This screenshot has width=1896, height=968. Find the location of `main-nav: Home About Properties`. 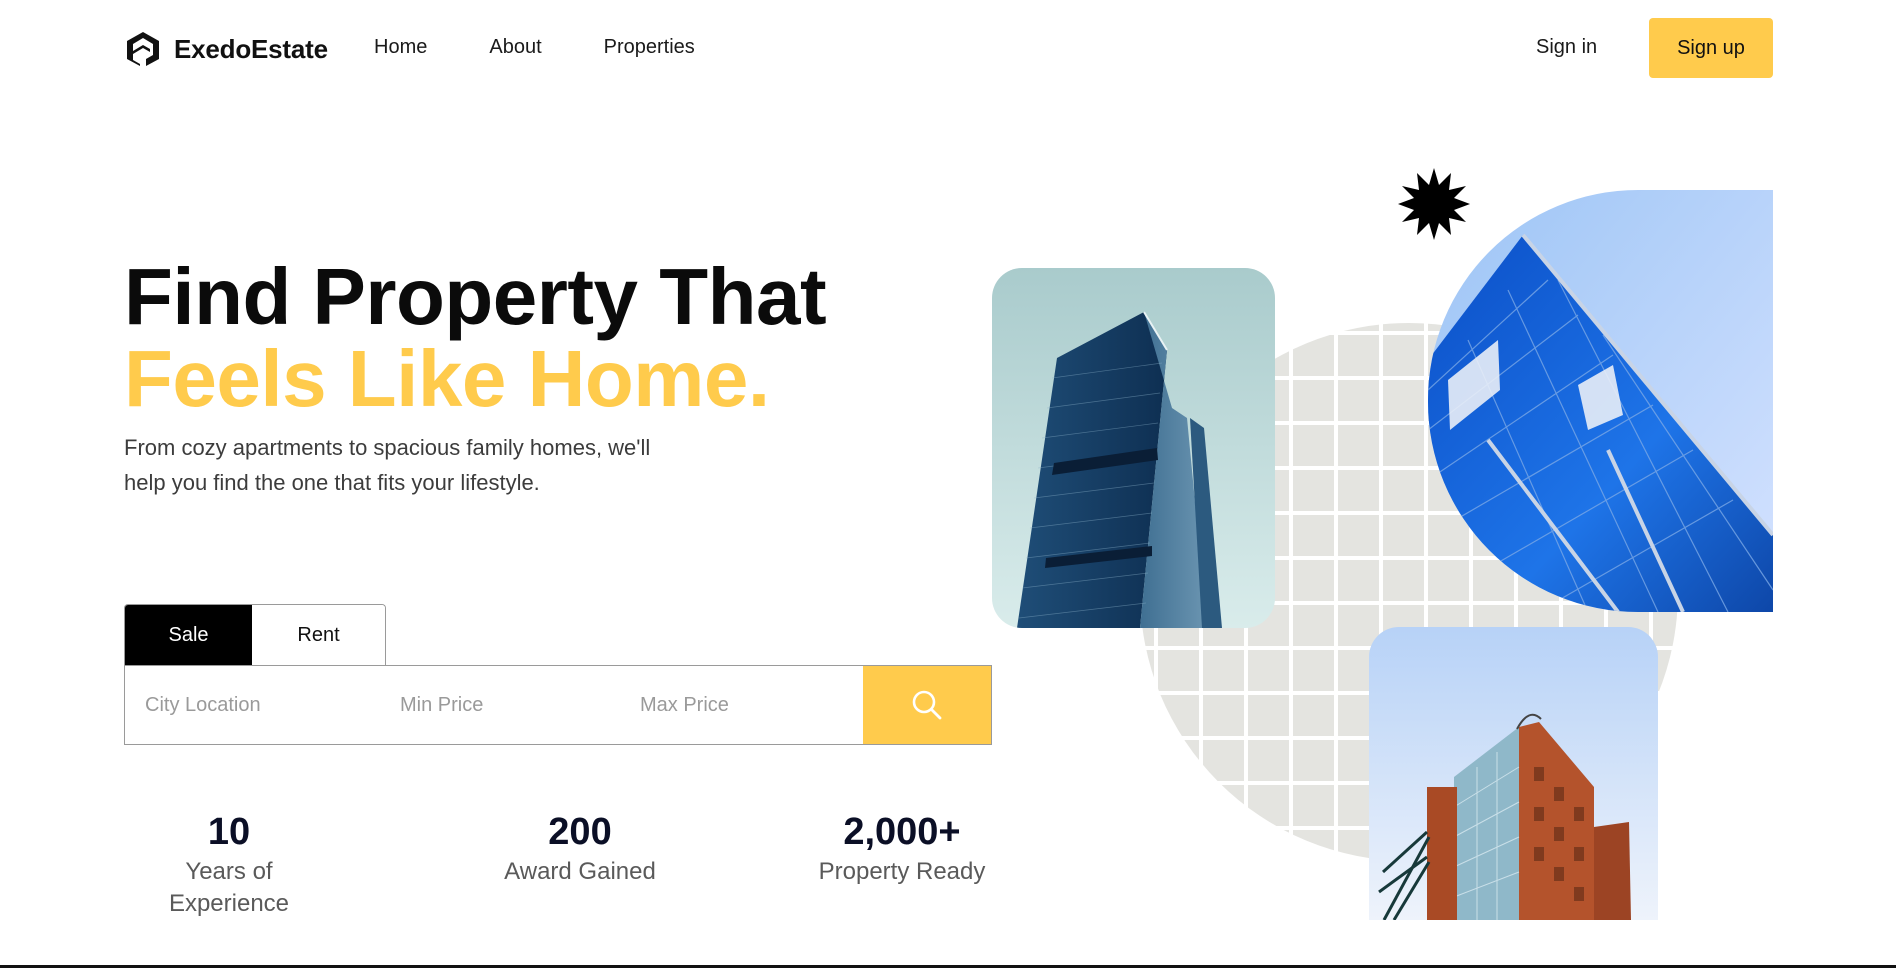

main-nav: Home About Properties is located at coordinates (534, 47).